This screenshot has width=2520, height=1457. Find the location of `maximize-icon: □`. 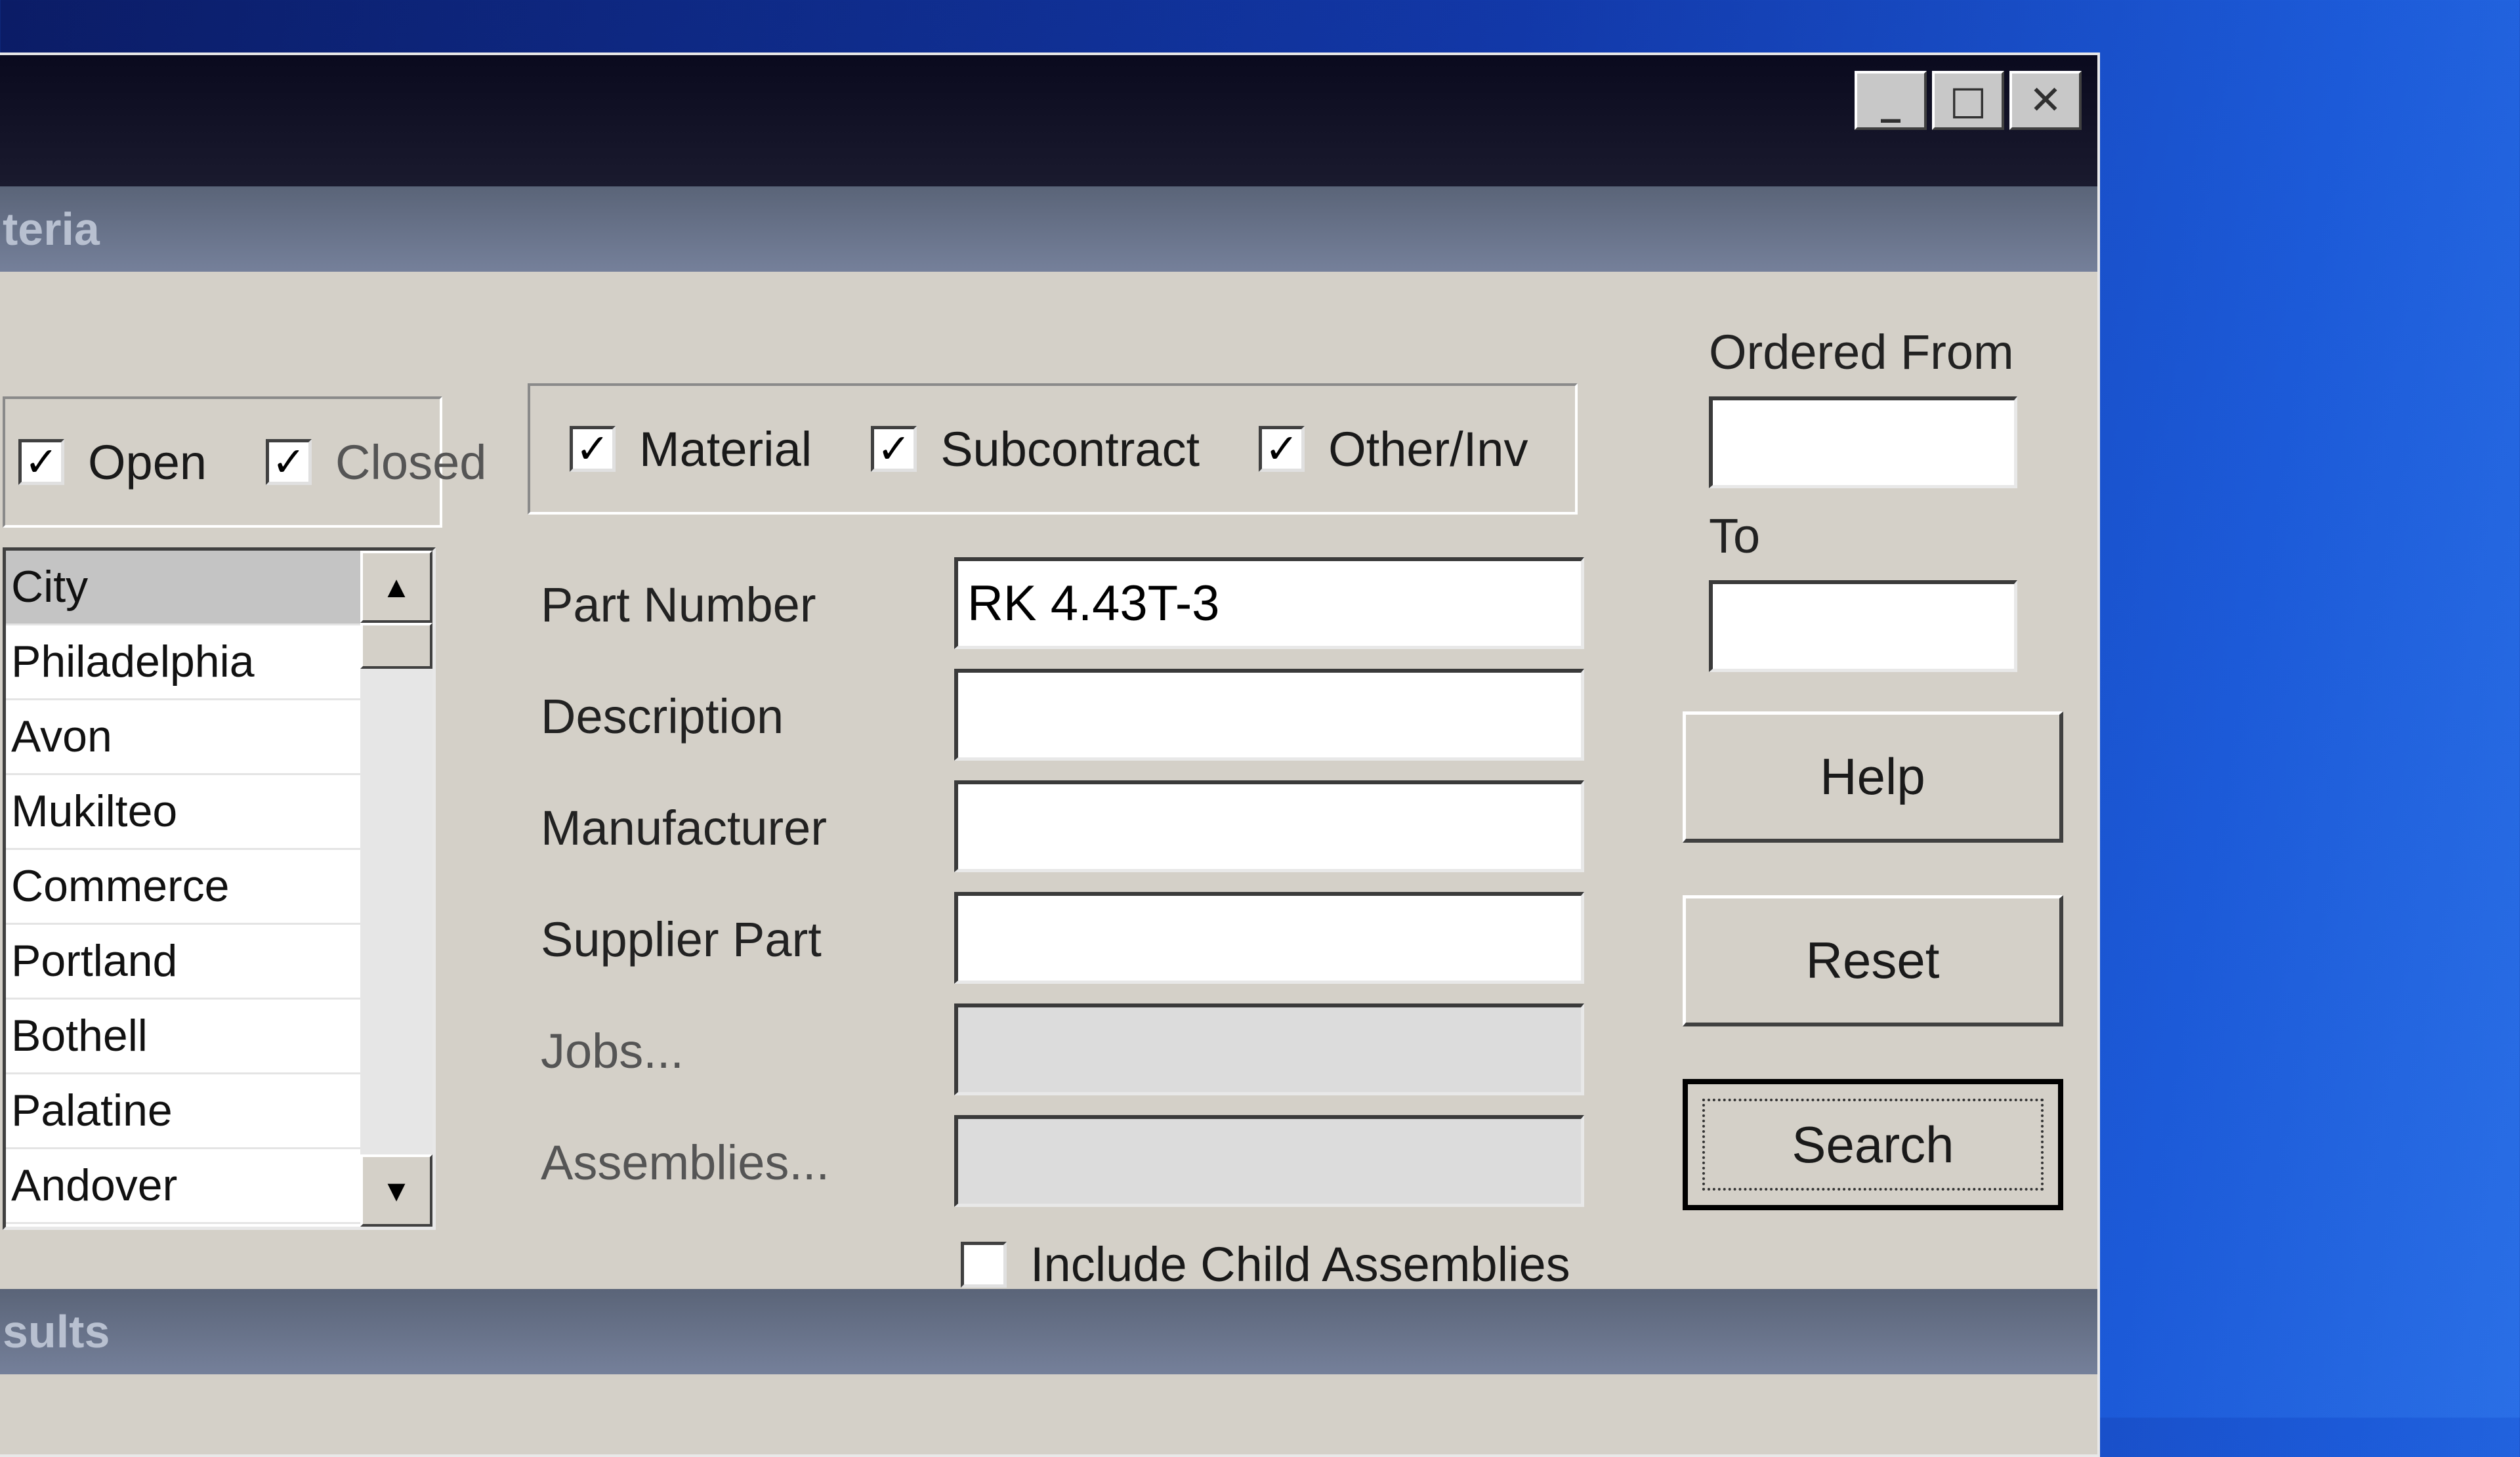

maximize-icon: □ is located at coordinates (1968, 100).